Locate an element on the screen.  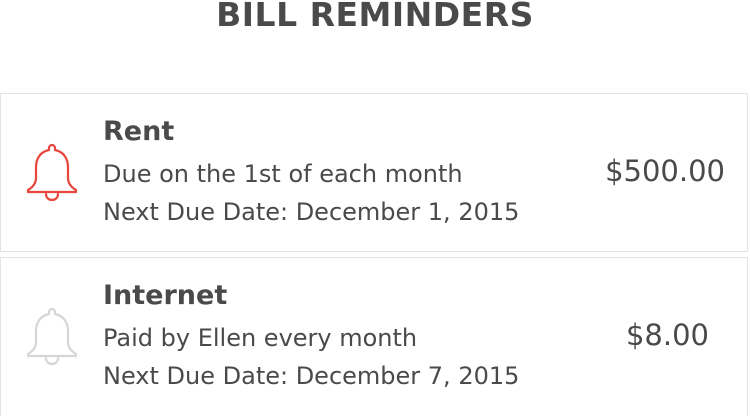
bill-description: Due on the 1st of each month is located at coordinates (283, 174).